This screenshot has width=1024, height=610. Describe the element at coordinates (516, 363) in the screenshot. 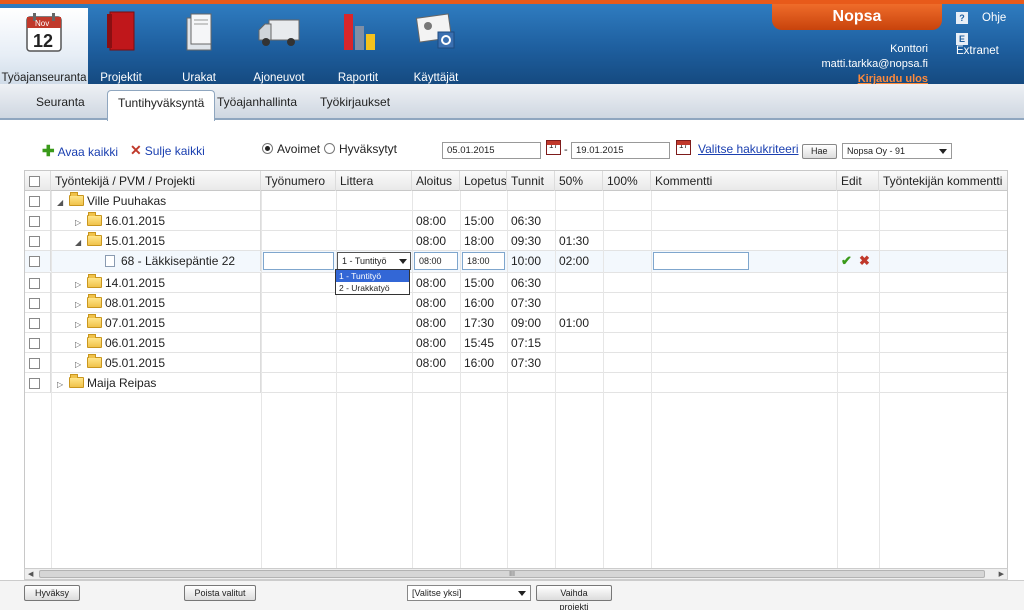

I see `table-row: ▷ 05.01.2015 08:00 16:00 07:30` at that location.